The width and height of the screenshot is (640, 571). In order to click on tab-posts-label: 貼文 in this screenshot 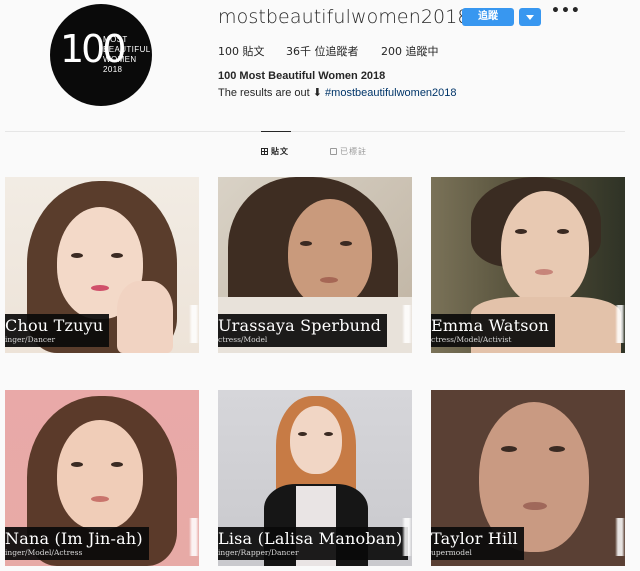, I will do `click(280, 151)`.